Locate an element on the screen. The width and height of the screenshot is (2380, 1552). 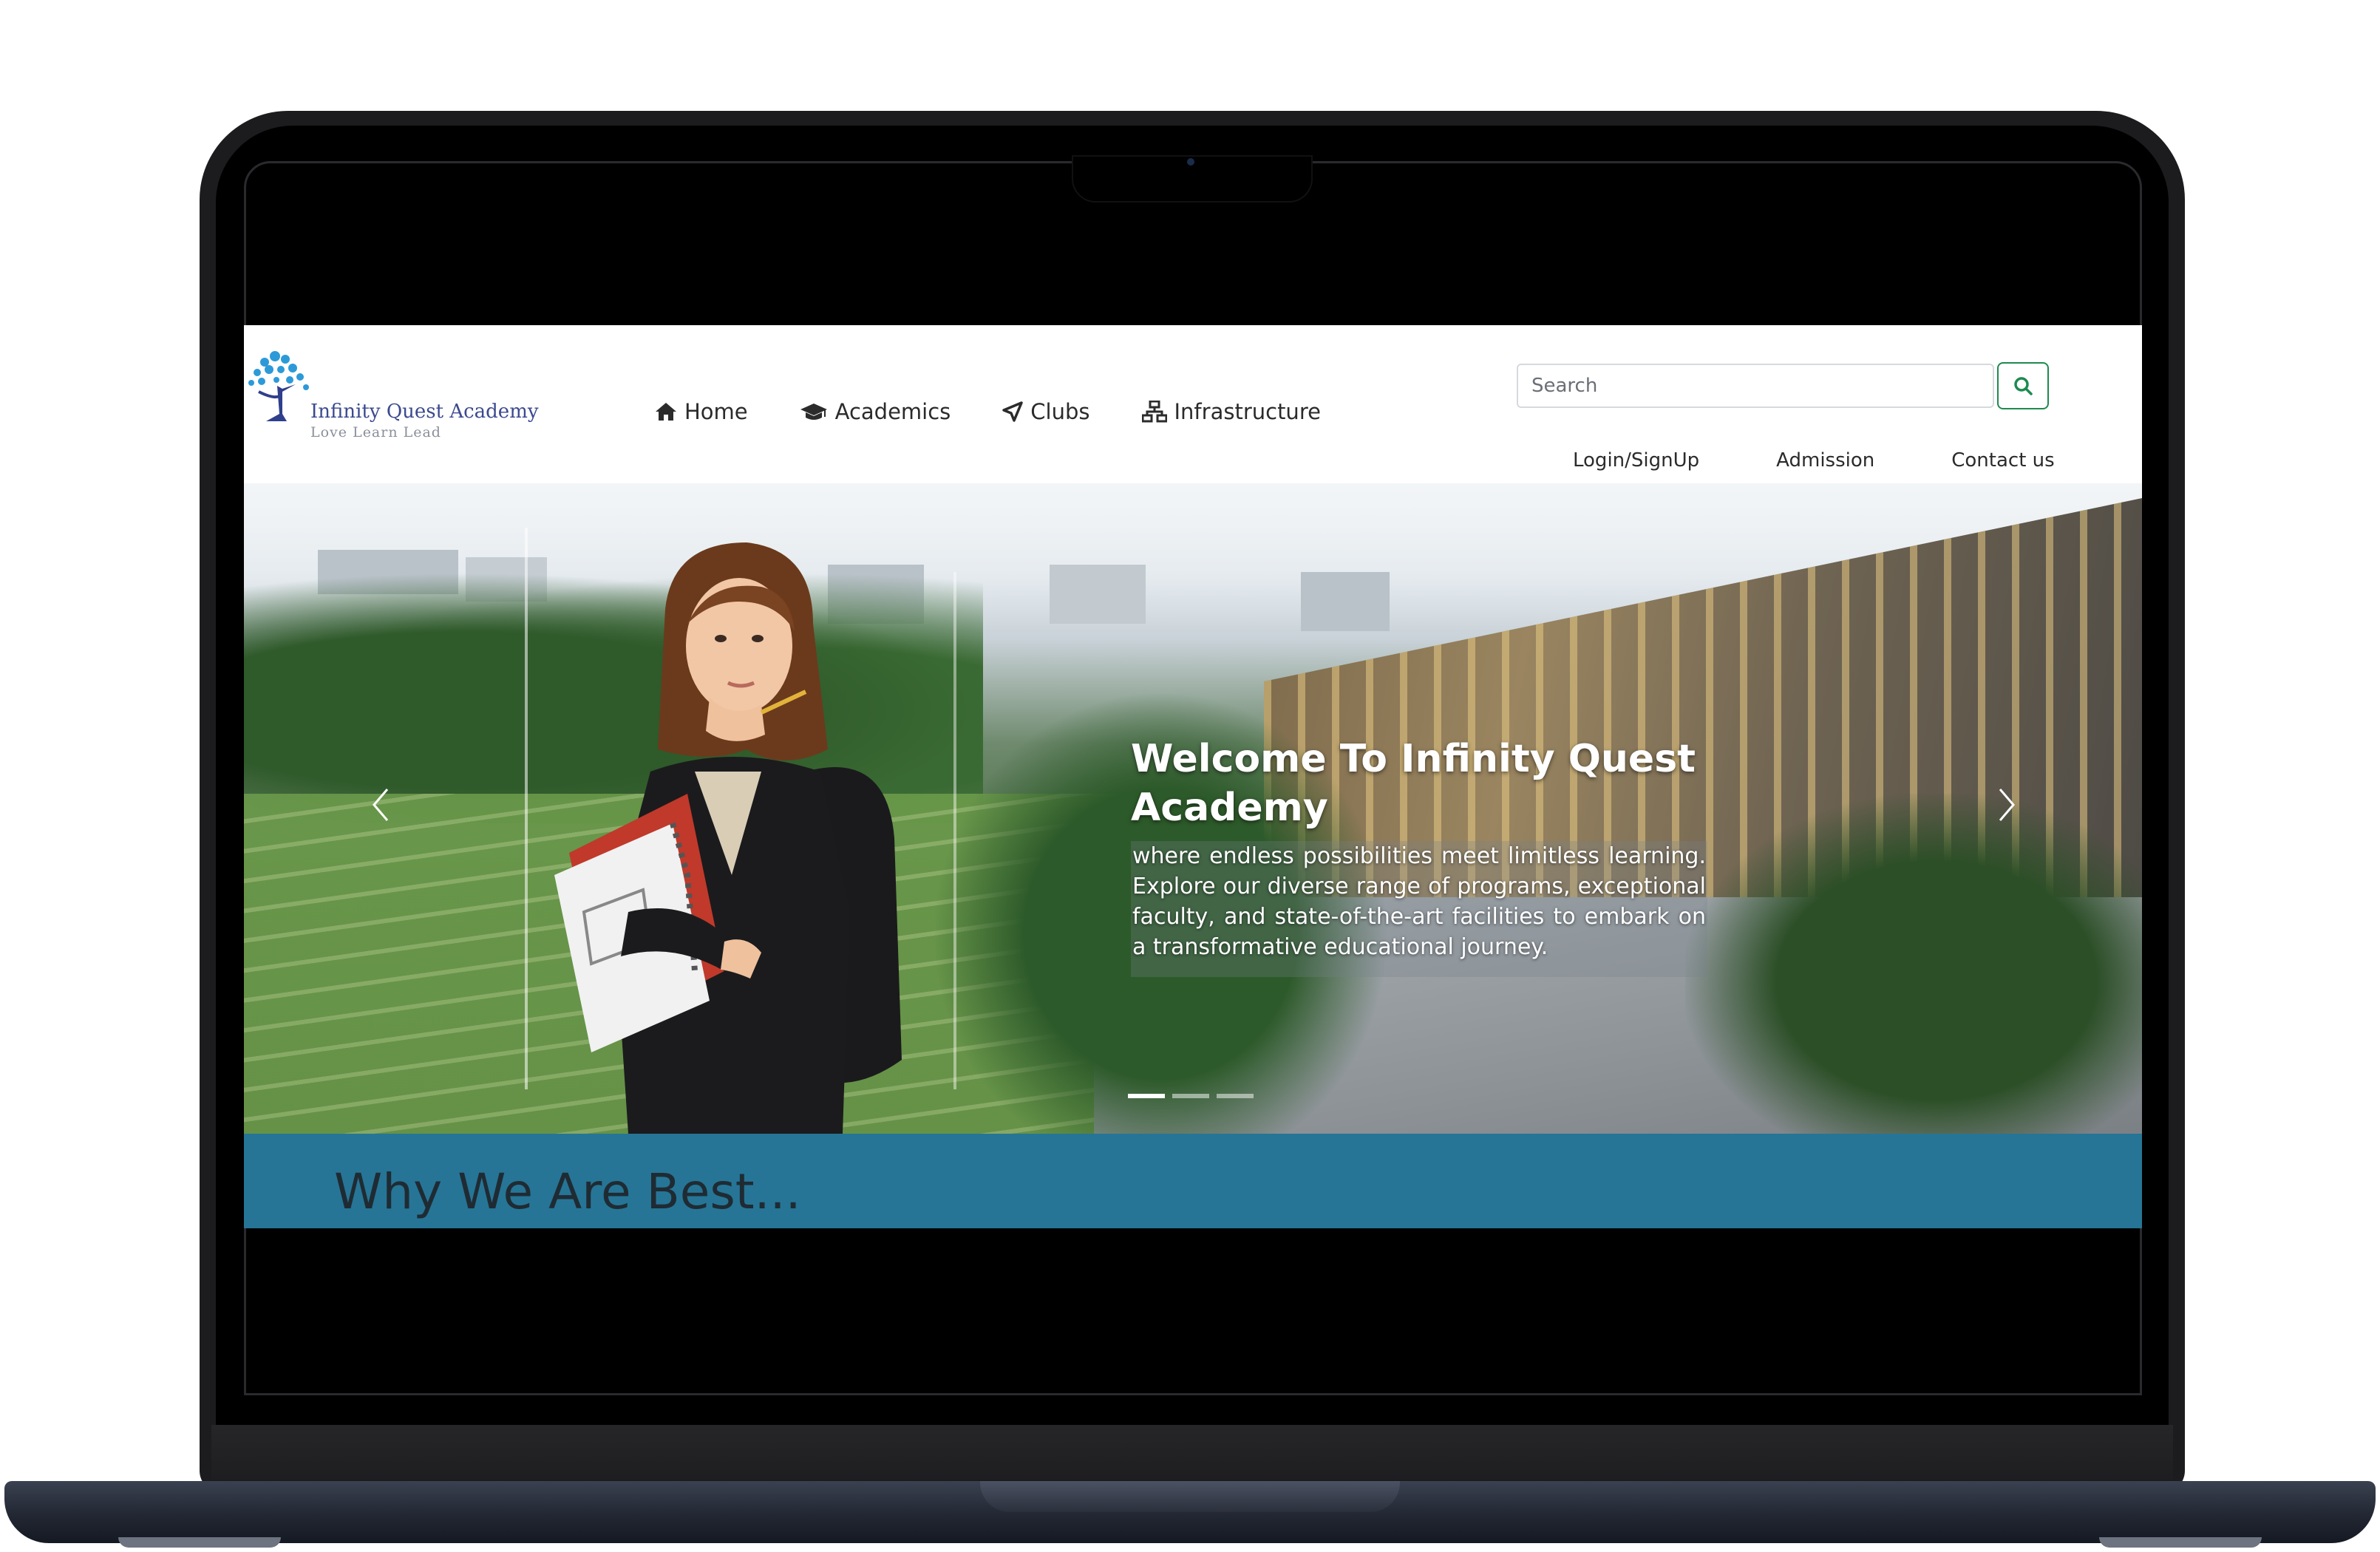
nav-academics: Academics is located at coordinates (875, 412).